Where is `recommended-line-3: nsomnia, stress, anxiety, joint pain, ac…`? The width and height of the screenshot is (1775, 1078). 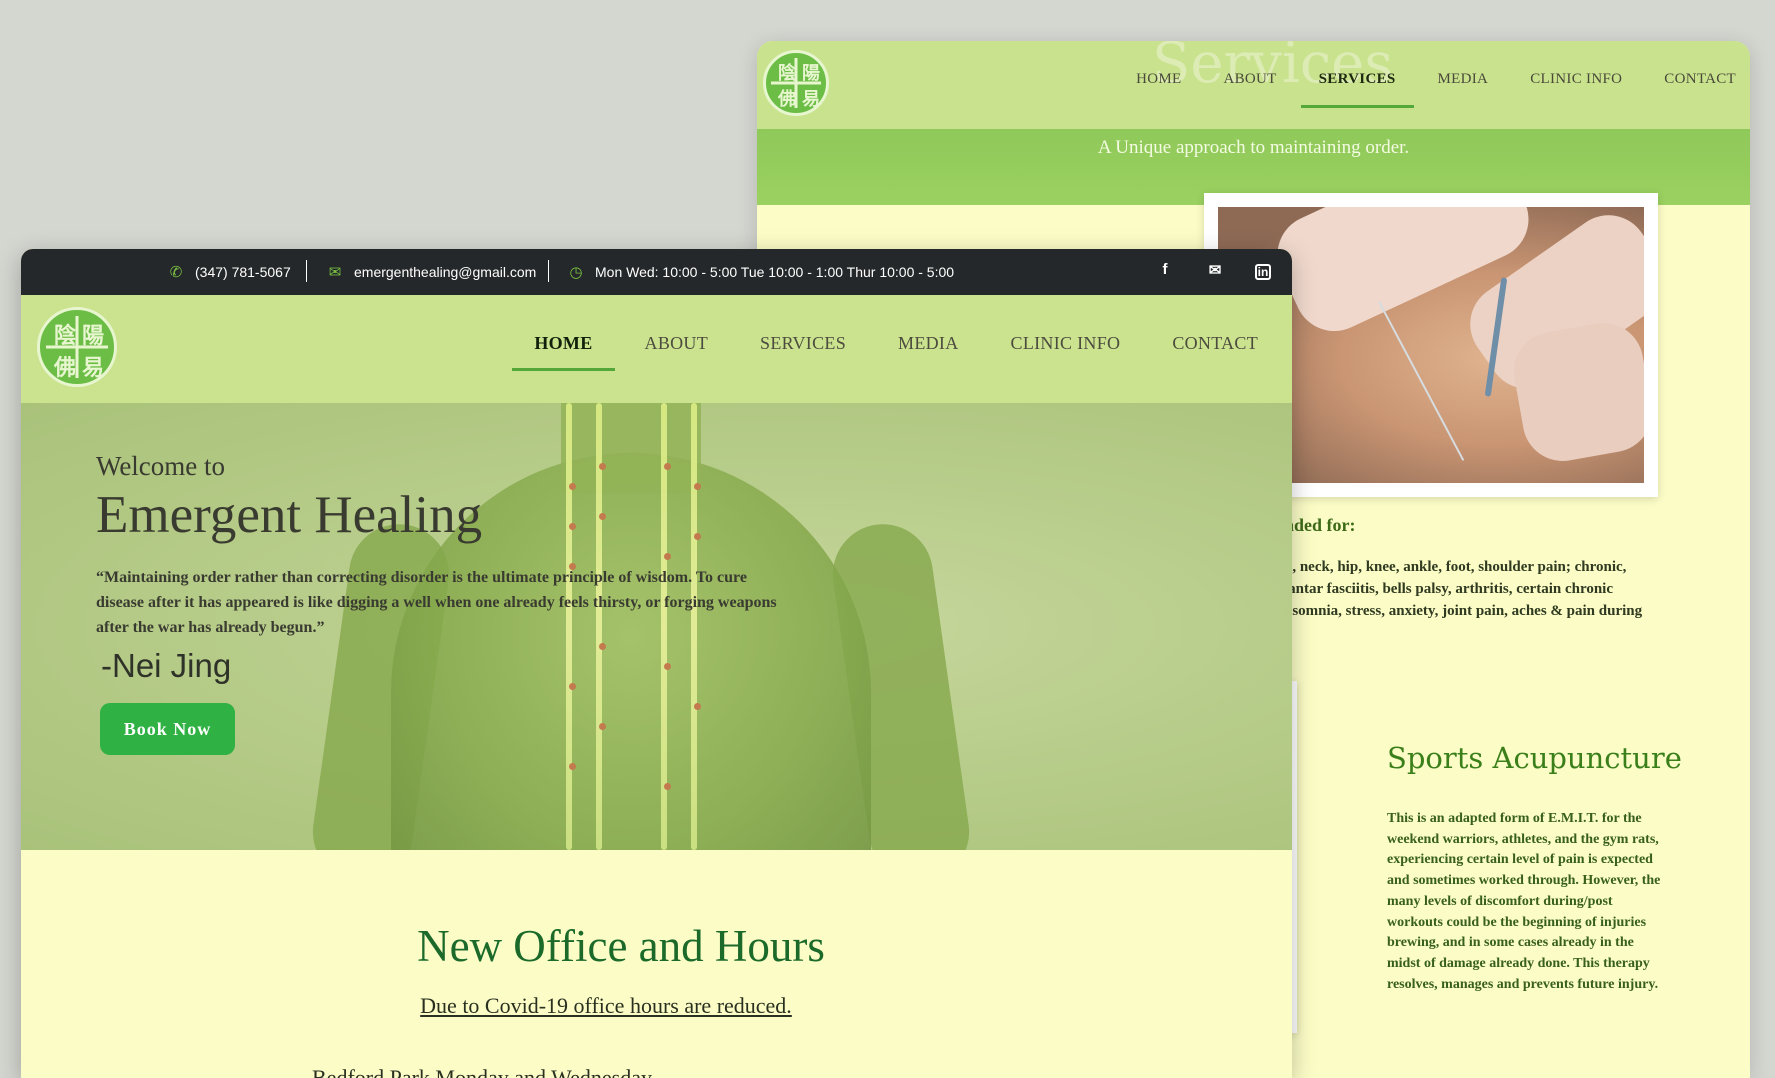
recommended-line-3: nsomnia, stress, anxiety, joint pain, ac… is located at coordinates (1463, 611).